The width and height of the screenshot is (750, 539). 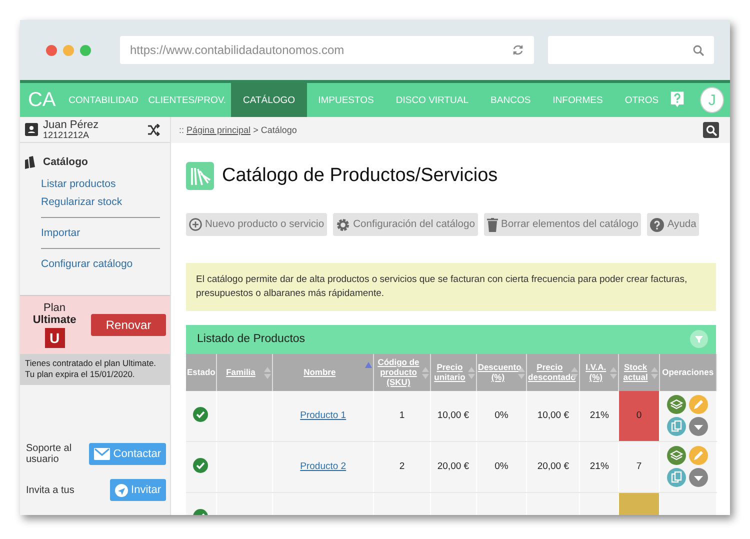 I want to click on maximize-dot-icon, so click(x=85, y=50).